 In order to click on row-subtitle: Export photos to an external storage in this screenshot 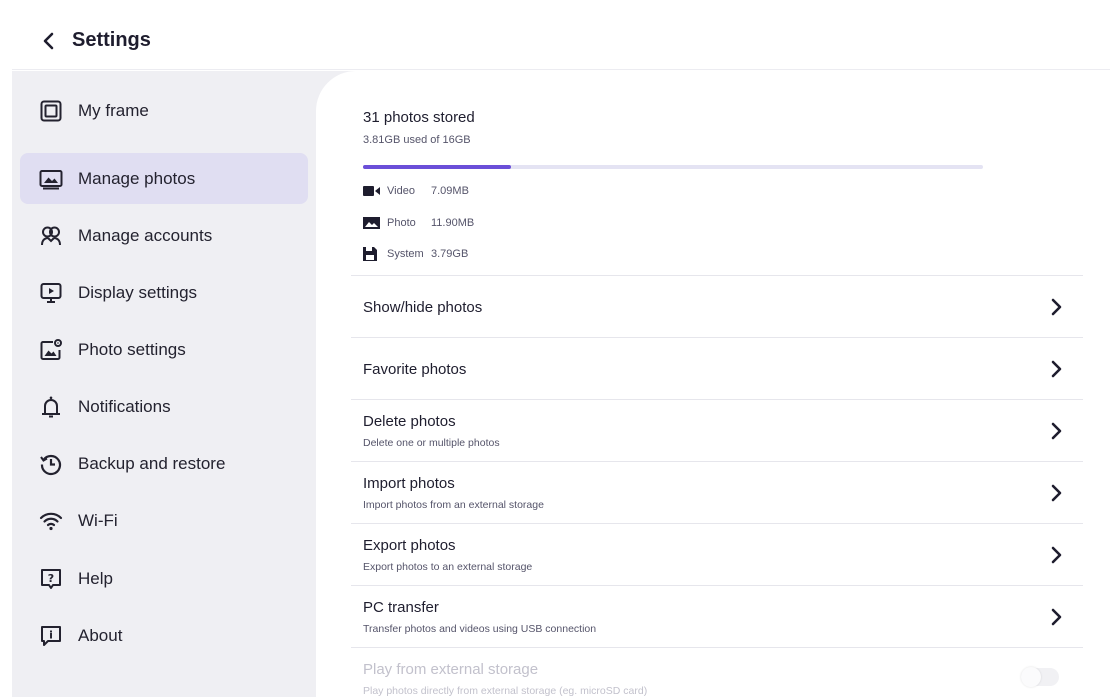, I will do `click(448, 567)`.